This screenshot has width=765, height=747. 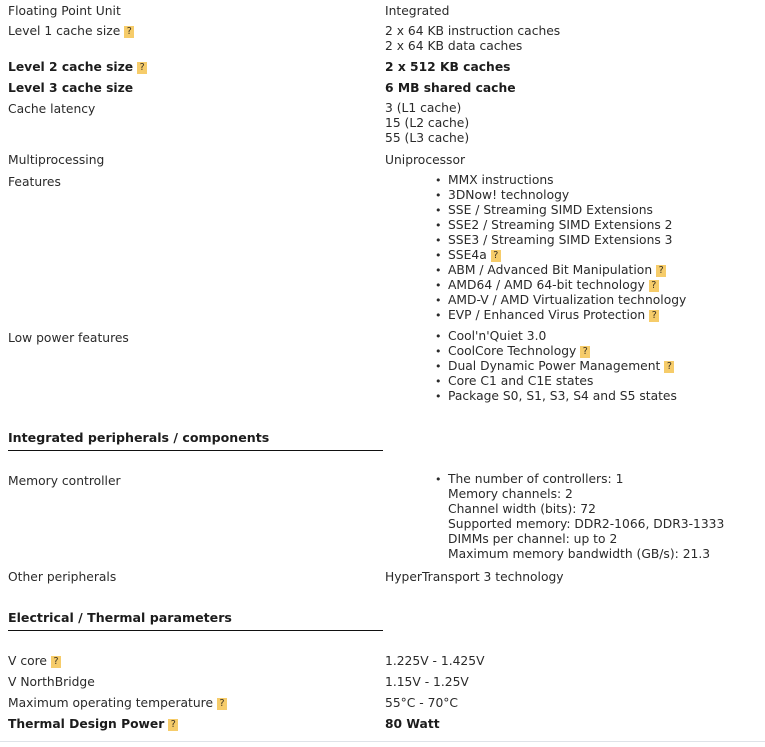 I want to click on row-value-floating-point-unit: Integrated, so click(x=417, y=11).